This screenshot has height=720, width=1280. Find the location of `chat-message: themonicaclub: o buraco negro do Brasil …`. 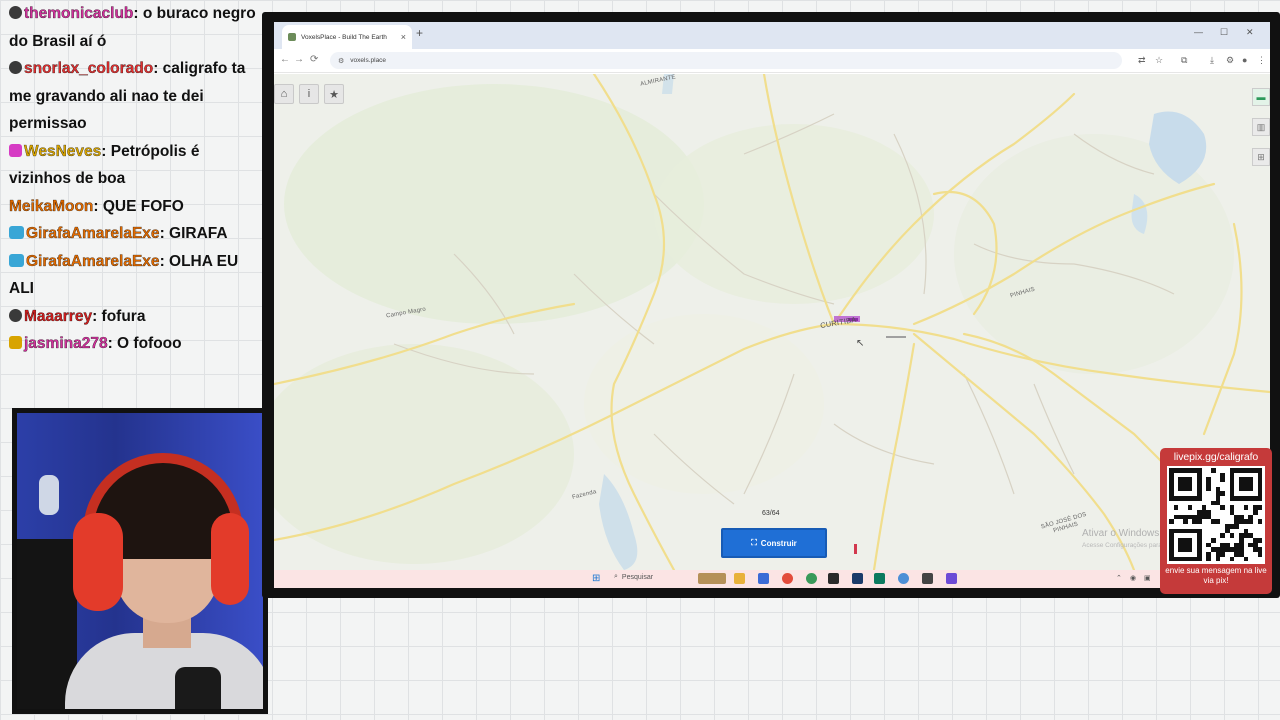

chat-message: themonicaclub: o buraco negro do Brasil … is located at coordinates (131, 27).